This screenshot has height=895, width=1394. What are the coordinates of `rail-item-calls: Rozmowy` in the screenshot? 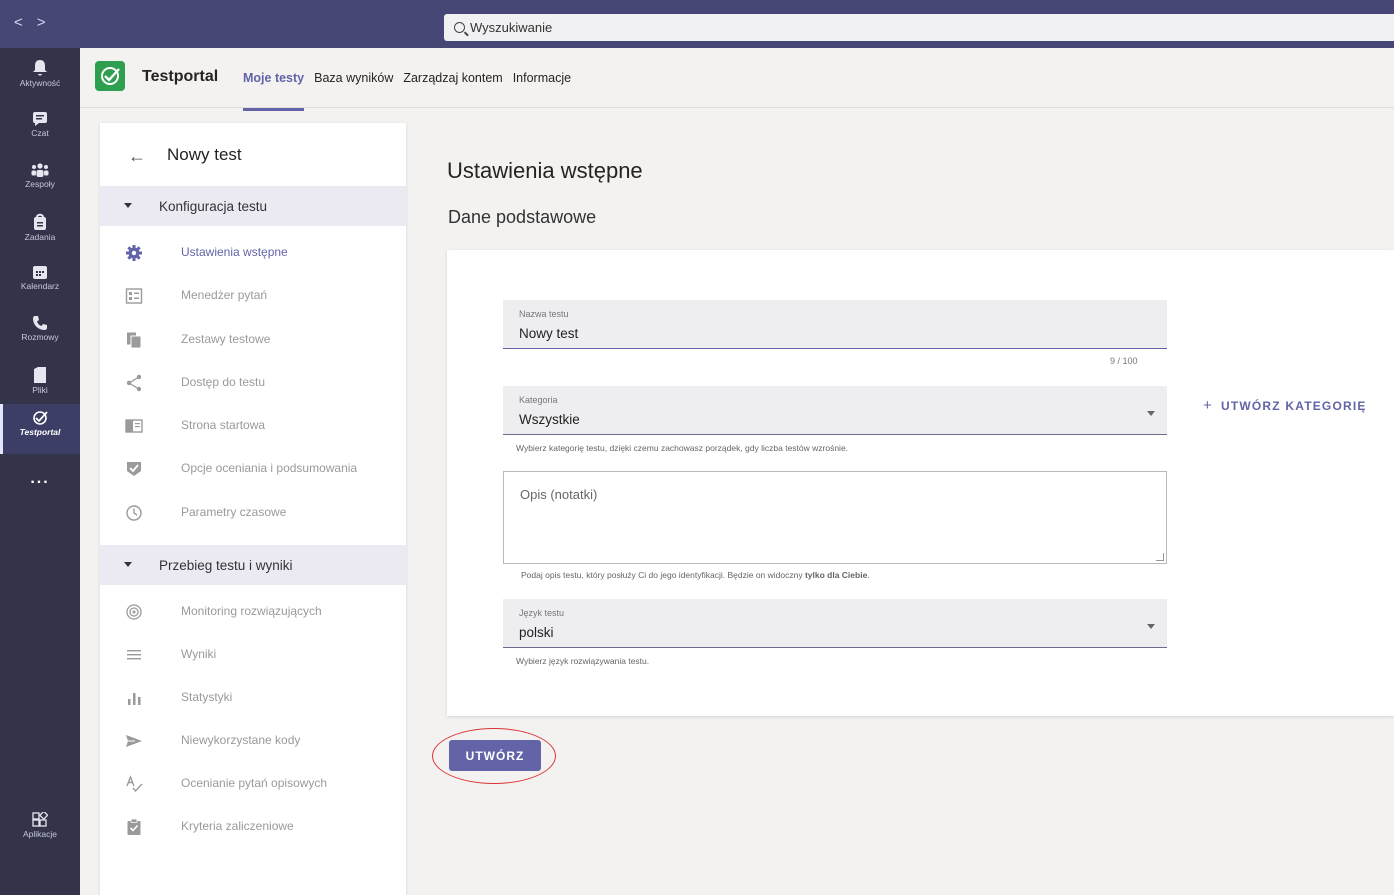 It's located at (40, 334).